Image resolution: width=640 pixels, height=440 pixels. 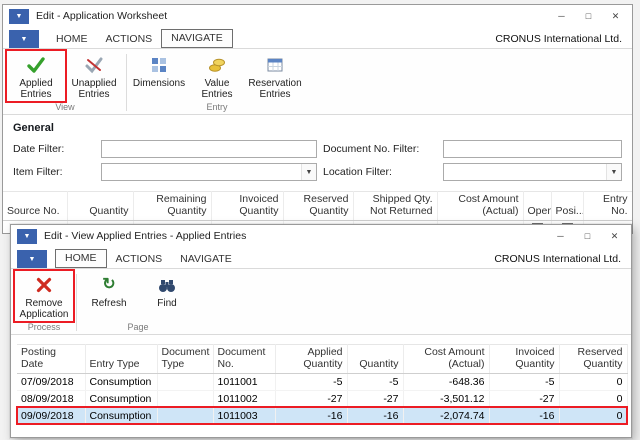 What do you see at coordinates (51, 399) in the screenshot?
I see `cell-posting-date: 08/09/2018` at bounding box center [51, 399].